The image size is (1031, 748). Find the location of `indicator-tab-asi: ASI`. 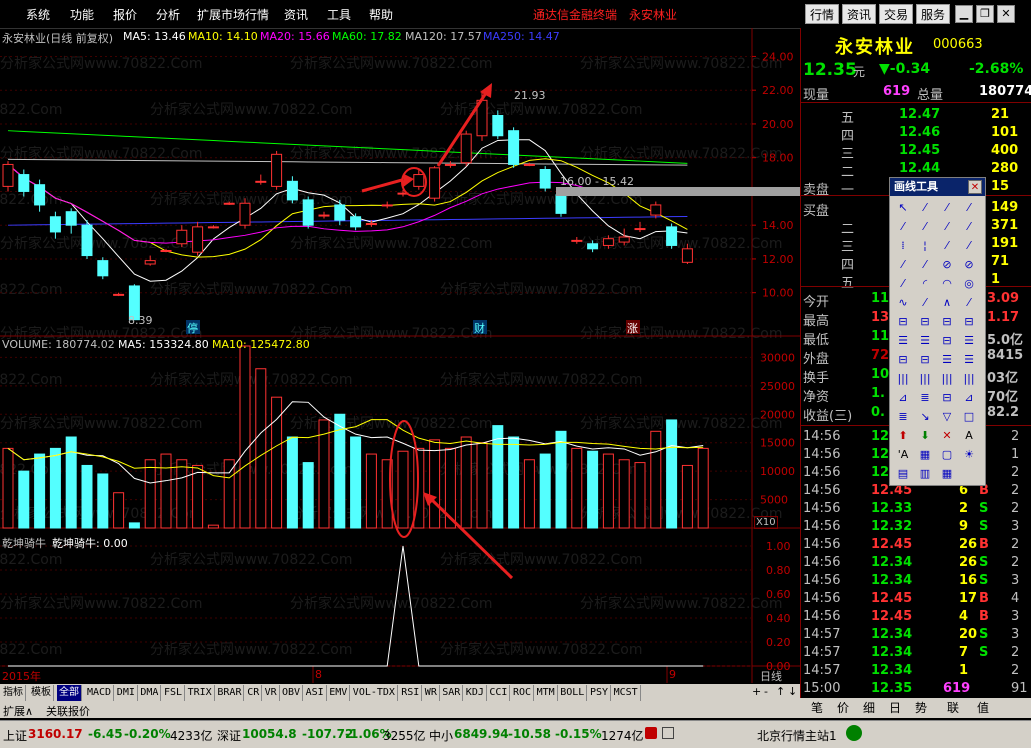

indicator-tab-asi: ASI is located at coordinates (315, 693).